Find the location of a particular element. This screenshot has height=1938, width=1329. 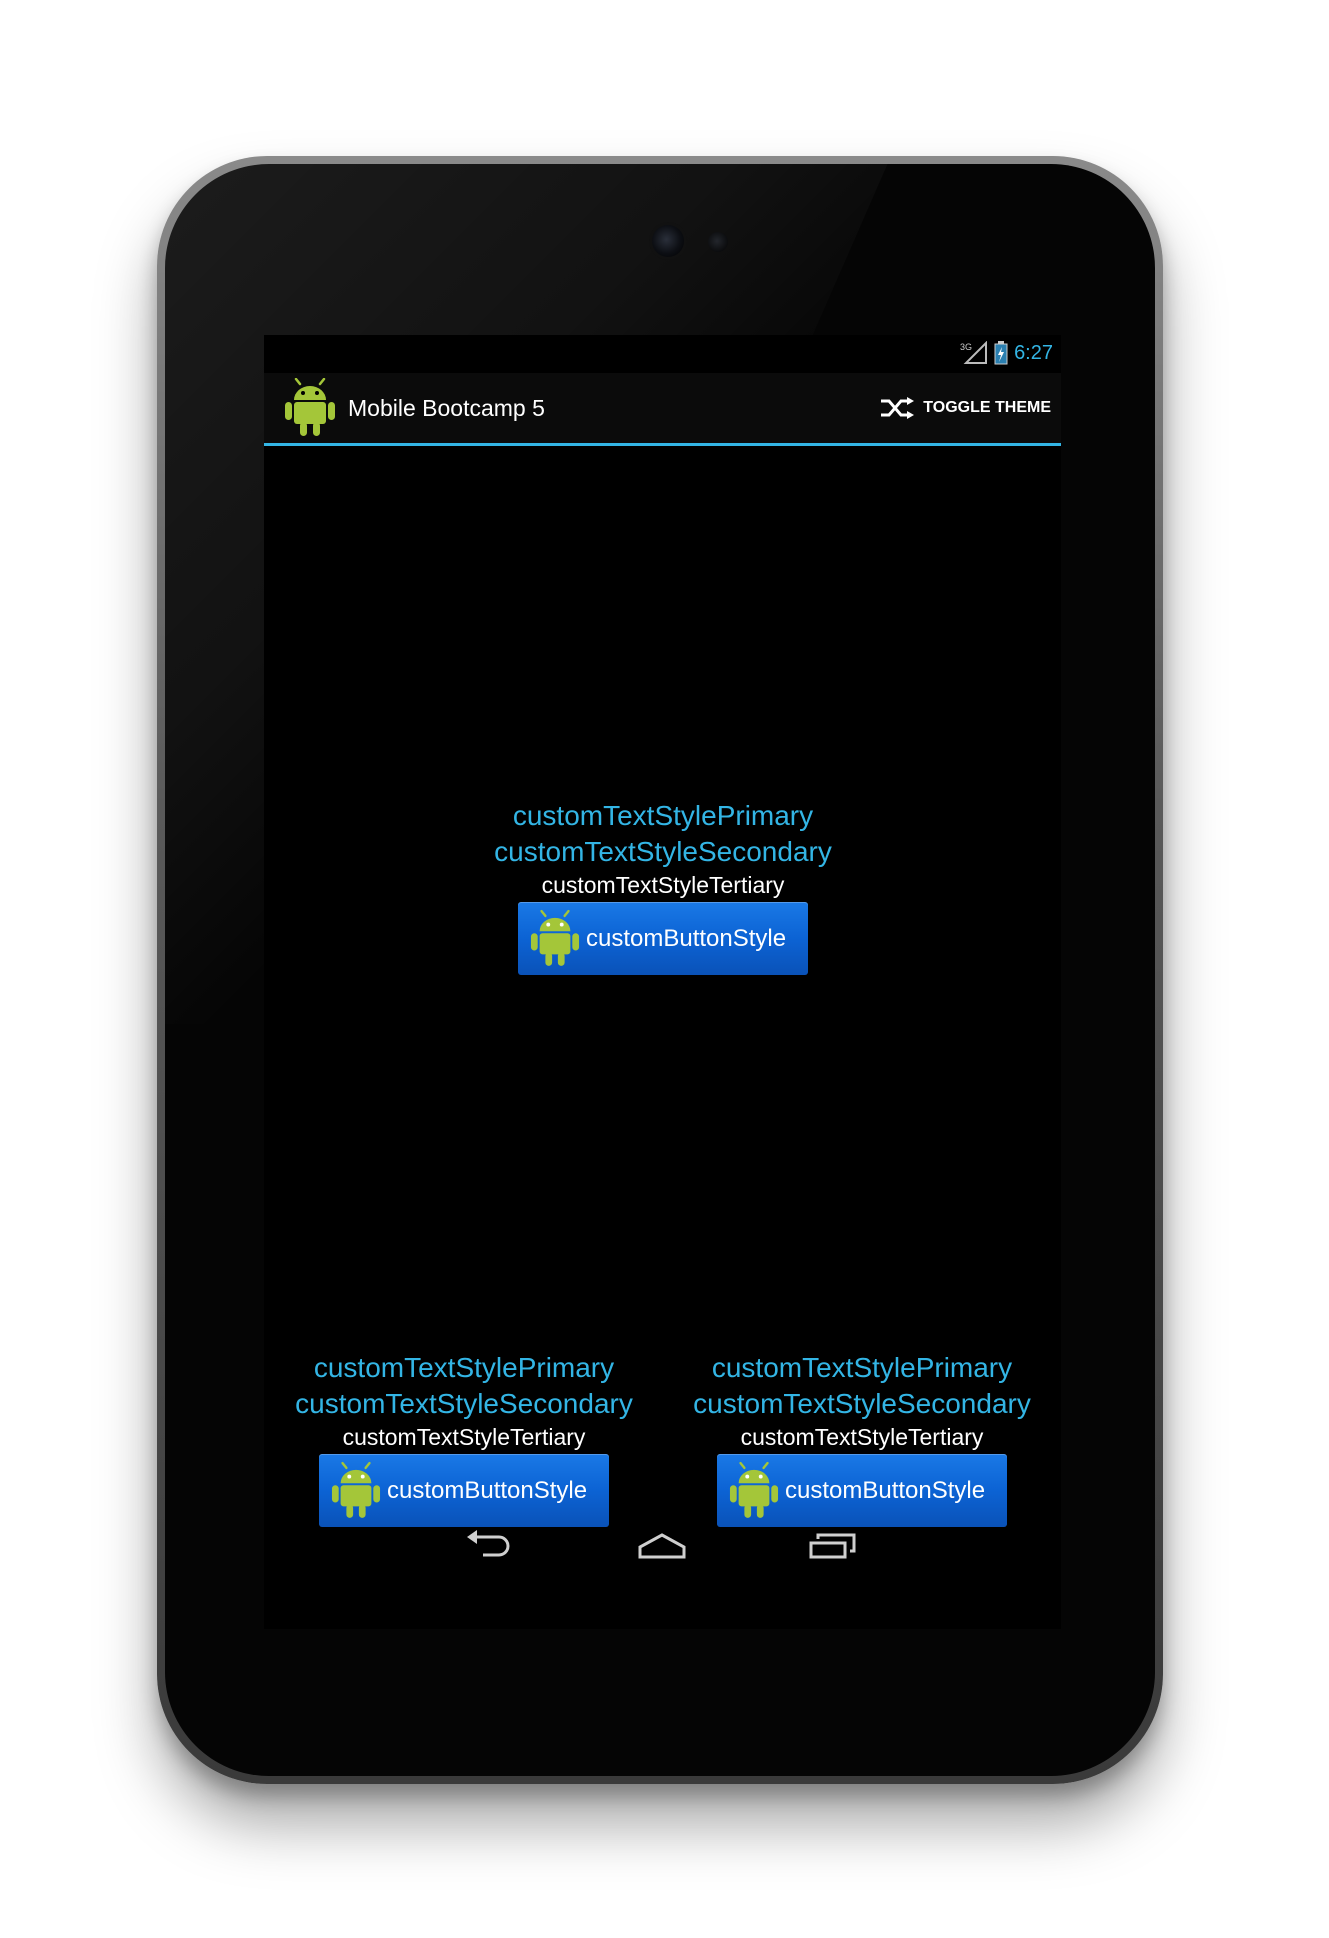

toggle-theme-label: TOGGLE THEME is located at coordinates (987, 407).